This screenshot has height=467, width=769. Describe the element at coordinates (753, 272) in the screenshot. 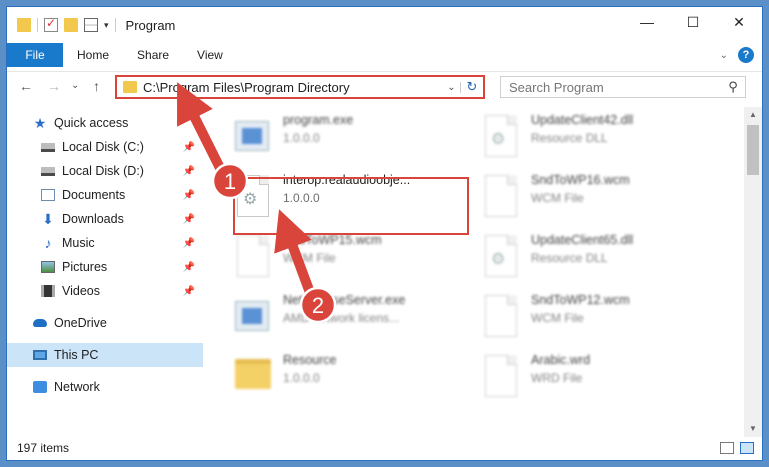

I see `vertical-scrollbar: ▲ ▼` at that location.